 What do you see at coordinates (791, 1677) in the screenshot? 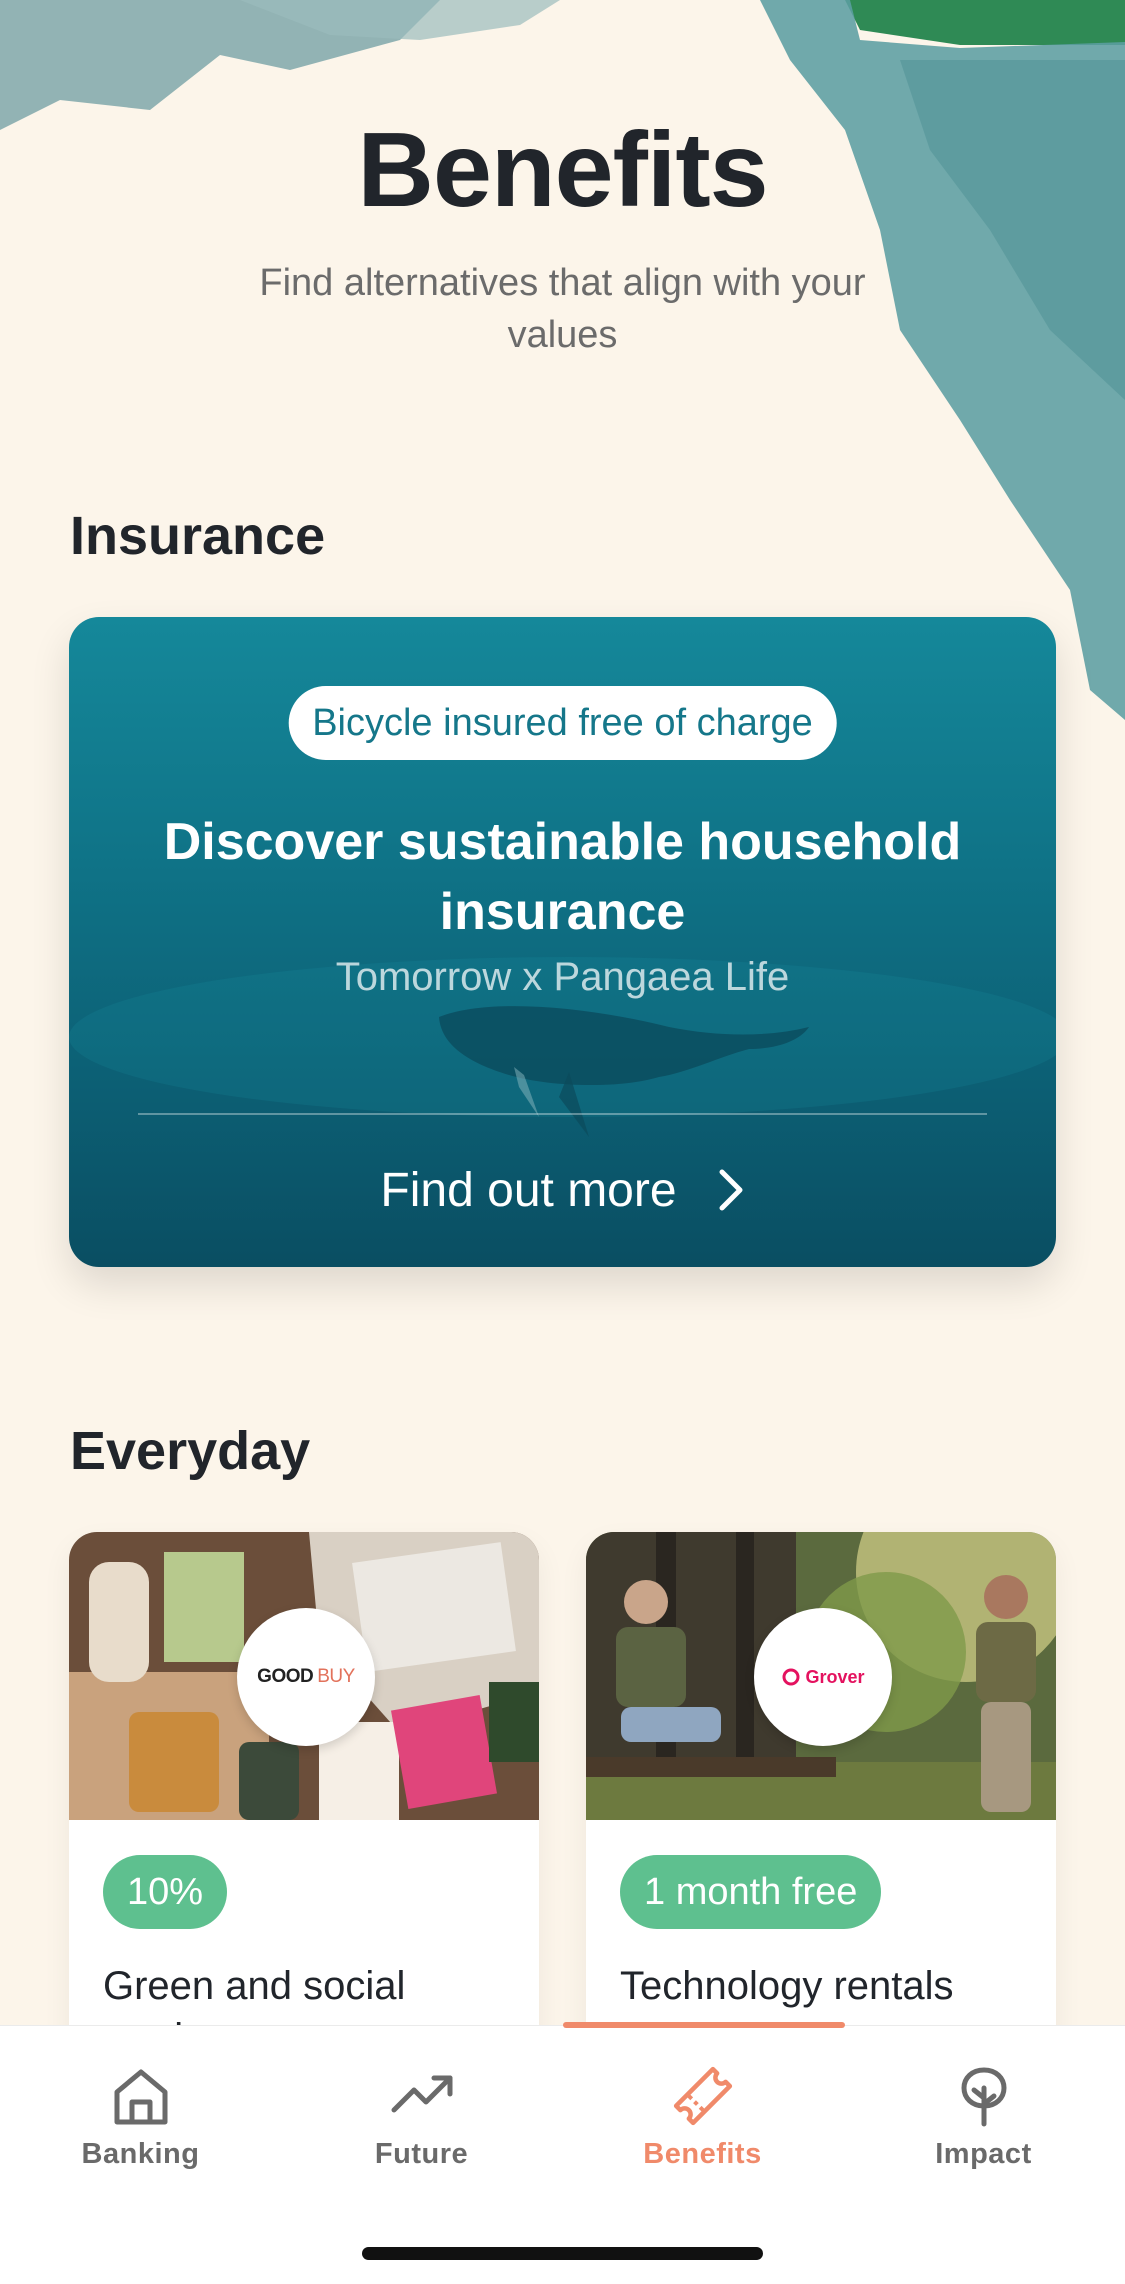
I see `grover-logo-mark` at bounding box center [791, 1677].